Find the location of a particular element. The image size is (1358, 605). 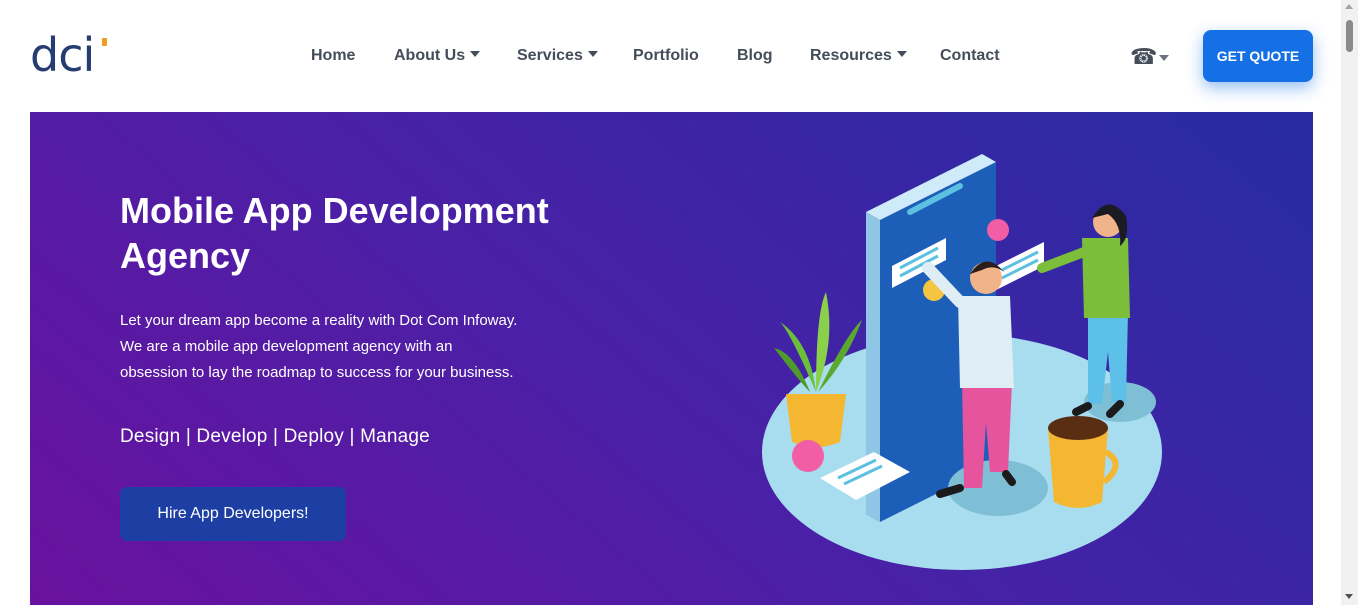

nav-about-us: About Us is located at coordinates (437, 56).